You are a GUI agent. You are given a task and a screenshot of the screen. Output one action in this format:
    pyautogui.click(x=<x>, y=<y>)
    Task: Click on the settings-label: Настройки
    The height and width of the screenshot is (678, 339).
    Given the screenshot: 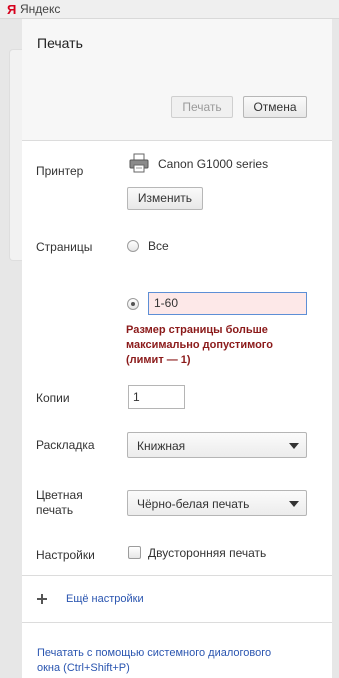 What is the action you would take?
    pyautogui.click(x=65, y=555)
    